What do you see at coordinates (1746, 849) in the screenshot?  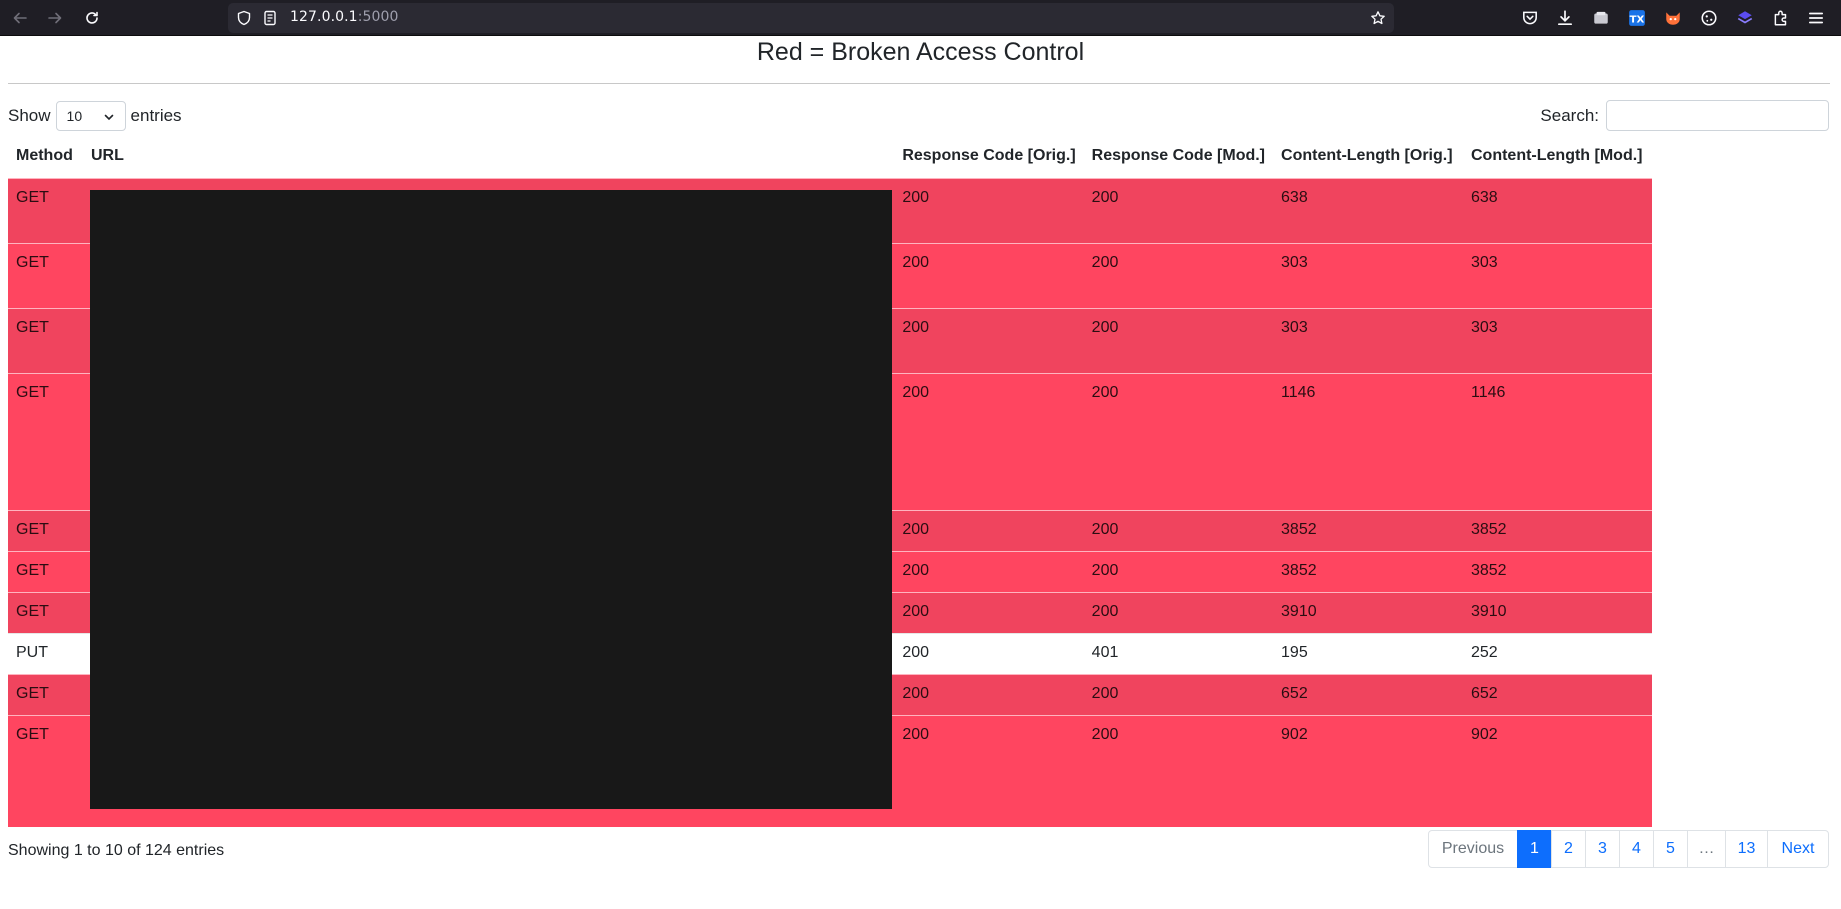 I see `pagination-page-13: 13` at bounding box center [1746, 849].